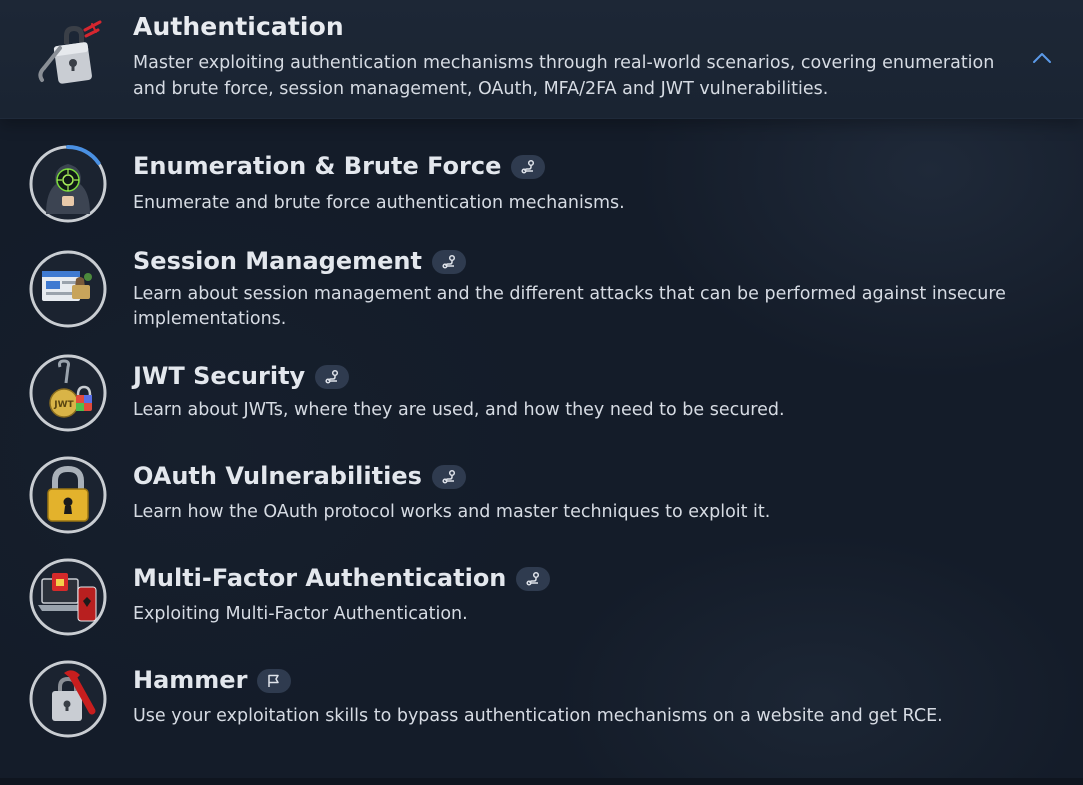 The width and height of the screenshot is (1083, 785). I want to click on padlock-wrench-icon, so click(68, 699).